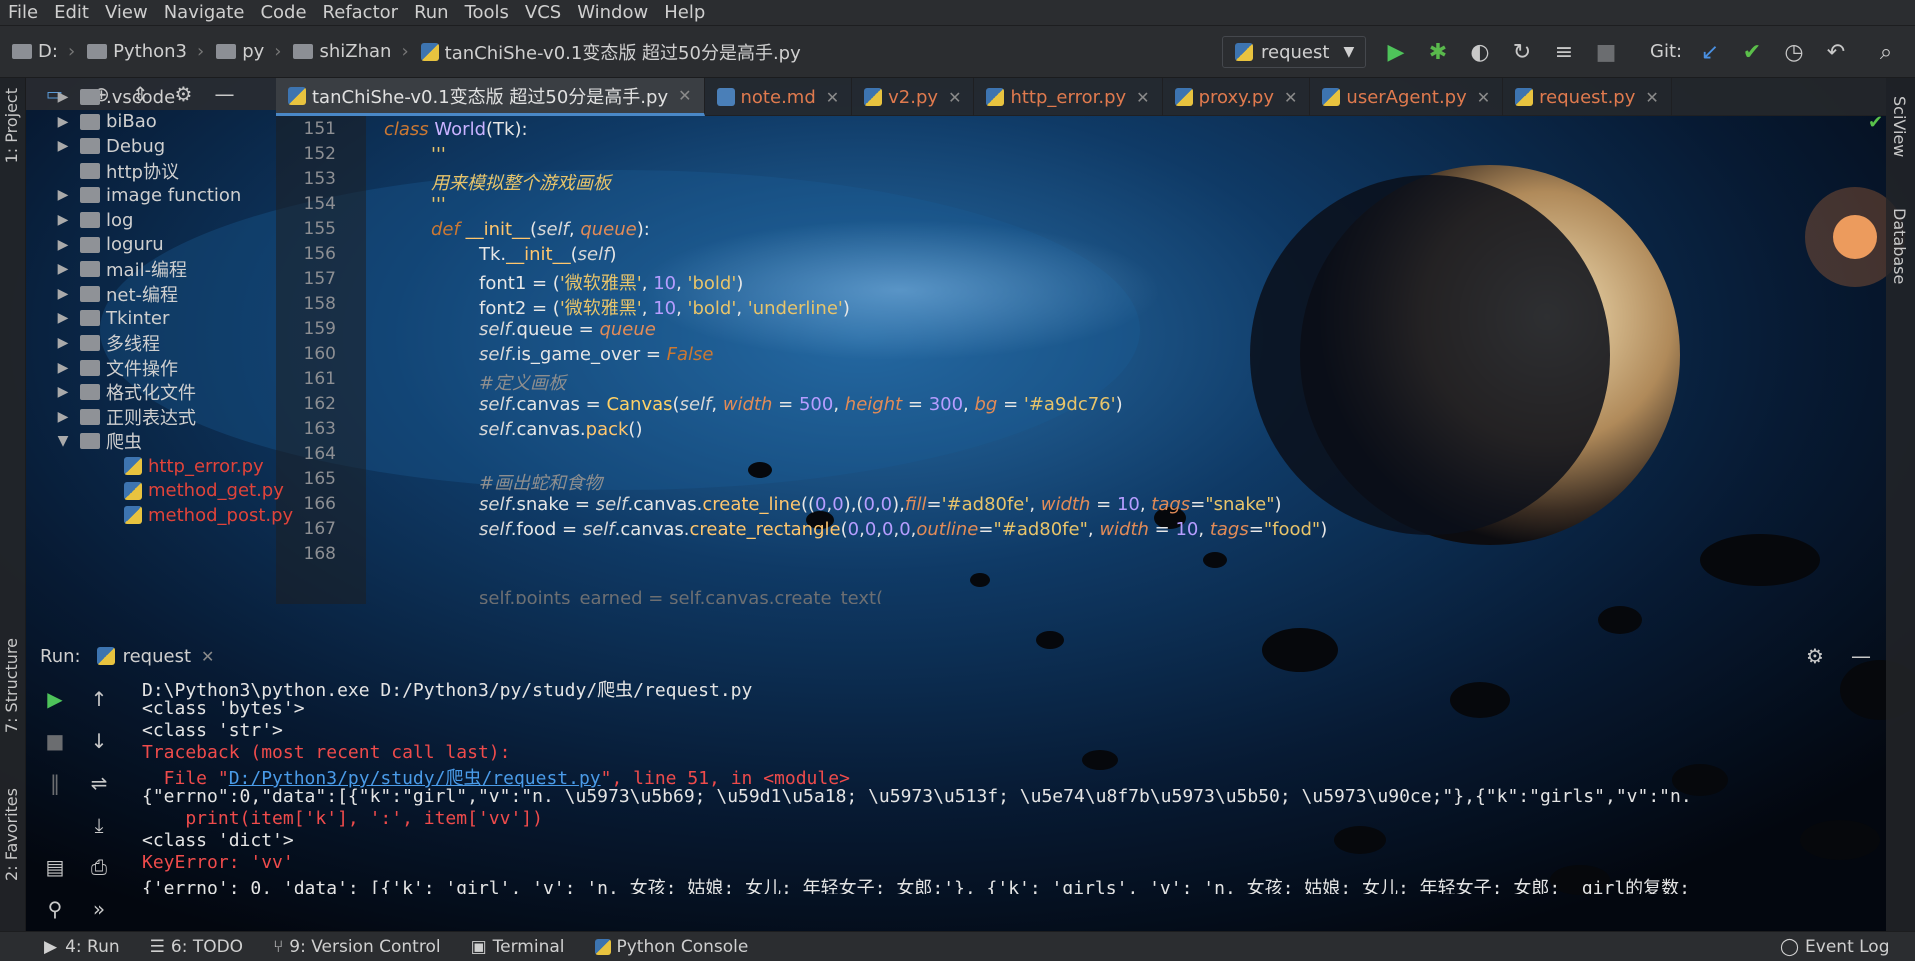 Image resolution: width=1915 pixels, height=961 pixels. What do you see at coordinates (361, 12) in the screenshot?
I see `menu-refactor: Refactor` at bounding box center [361, 12].